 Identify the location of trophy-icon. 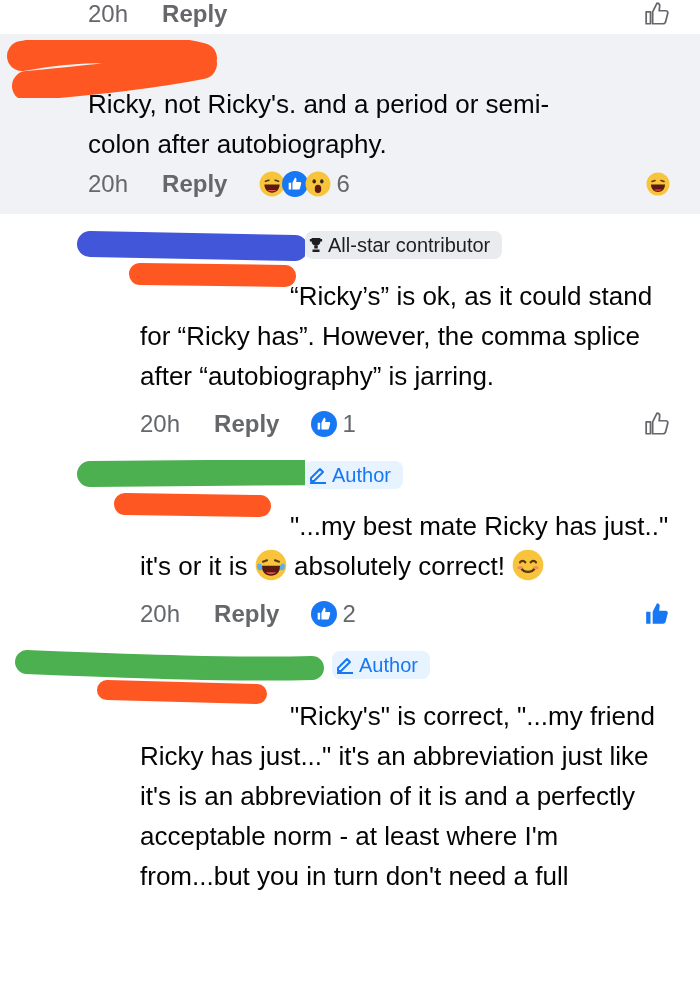
(316, 245).